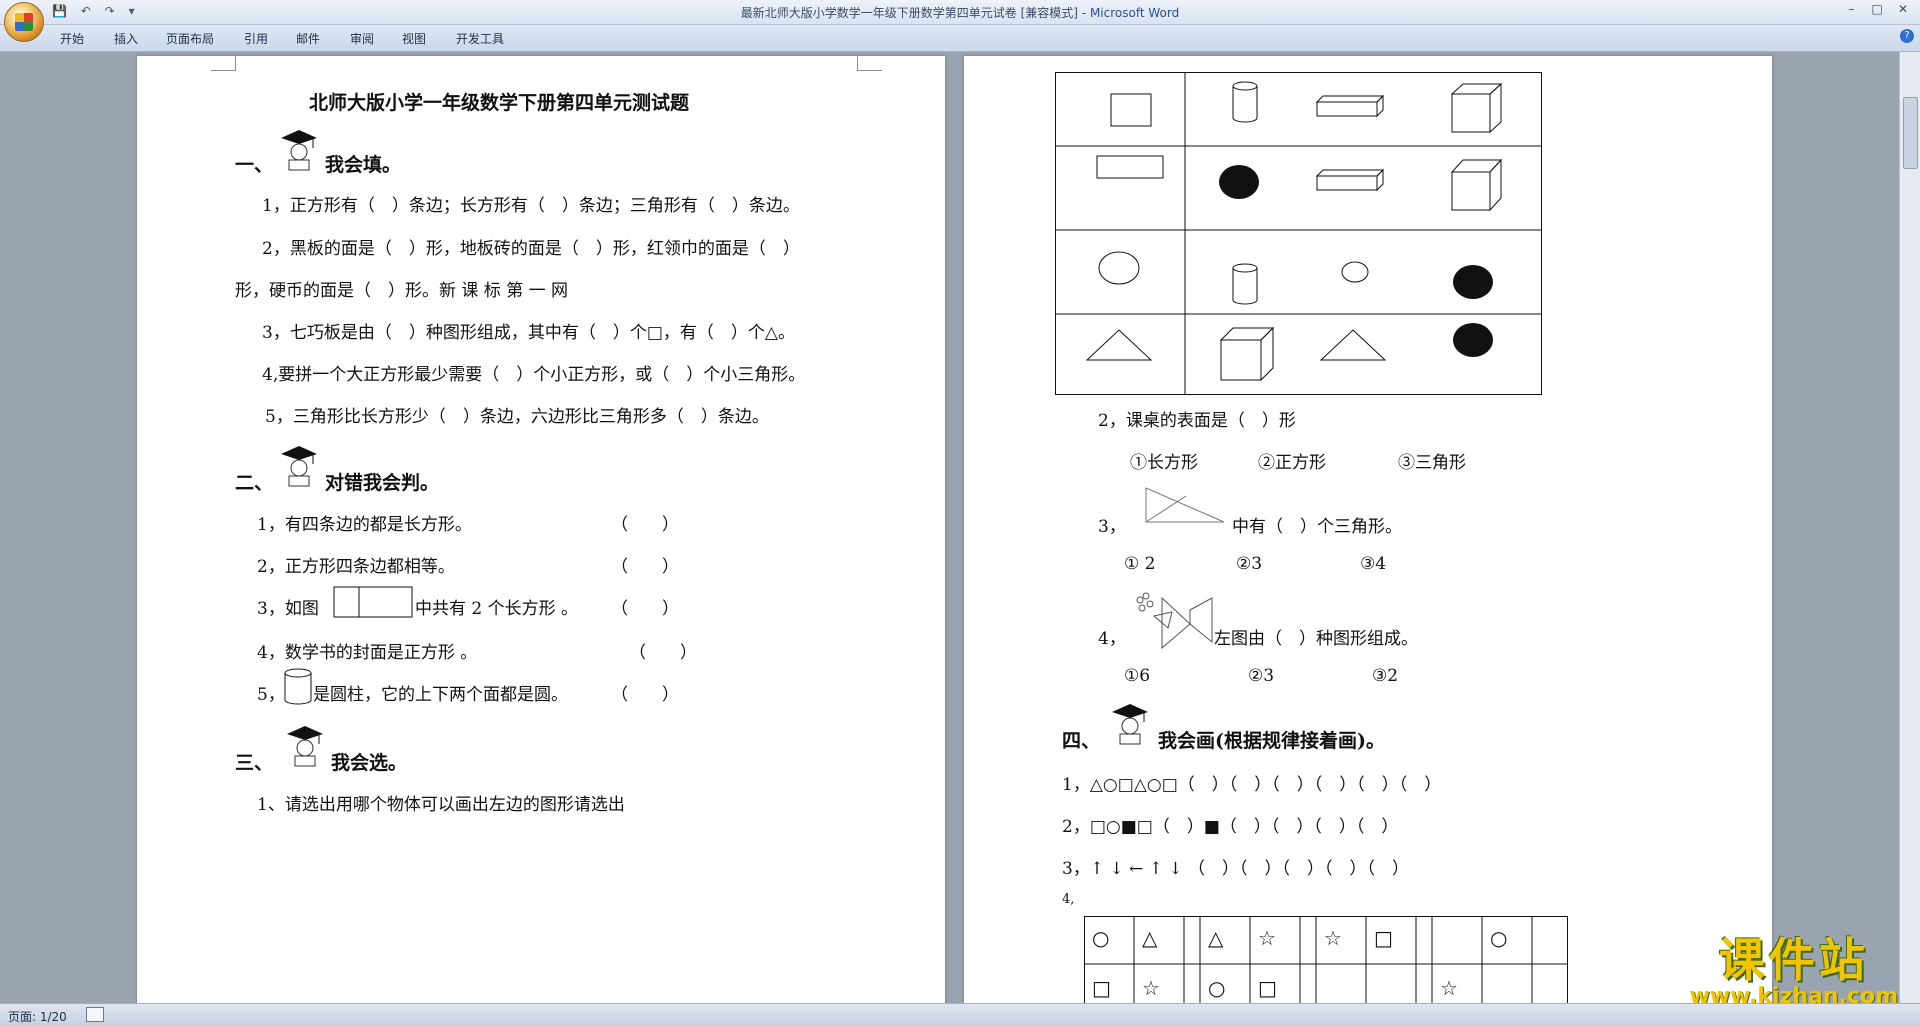 The image size is (1920, 1026). I want to click on tab-home: 开始, so click(72, 38).